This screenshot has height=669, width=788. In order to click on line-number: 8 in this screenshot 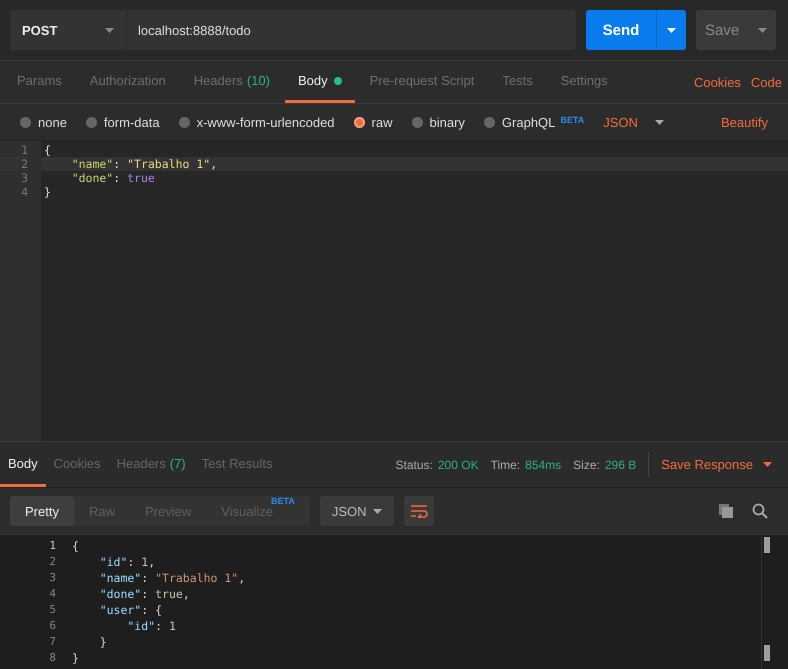, I will do `click(52, 658)`.